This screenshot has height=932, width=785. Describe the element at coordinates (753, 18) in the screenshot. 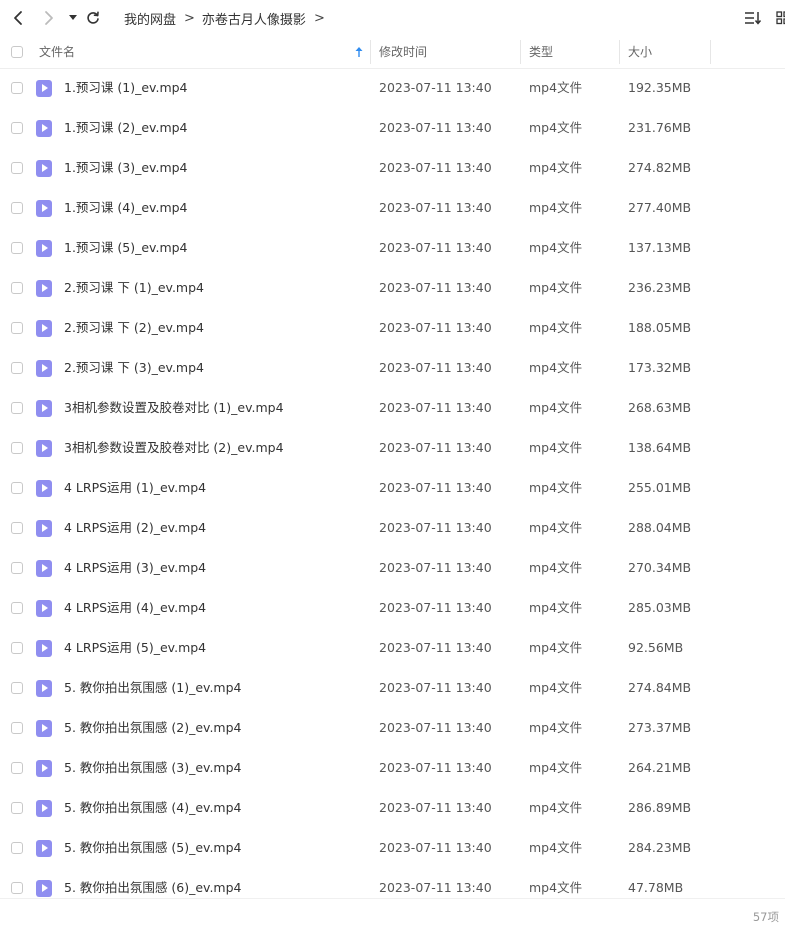

I see `sort-menu-button` at that location.